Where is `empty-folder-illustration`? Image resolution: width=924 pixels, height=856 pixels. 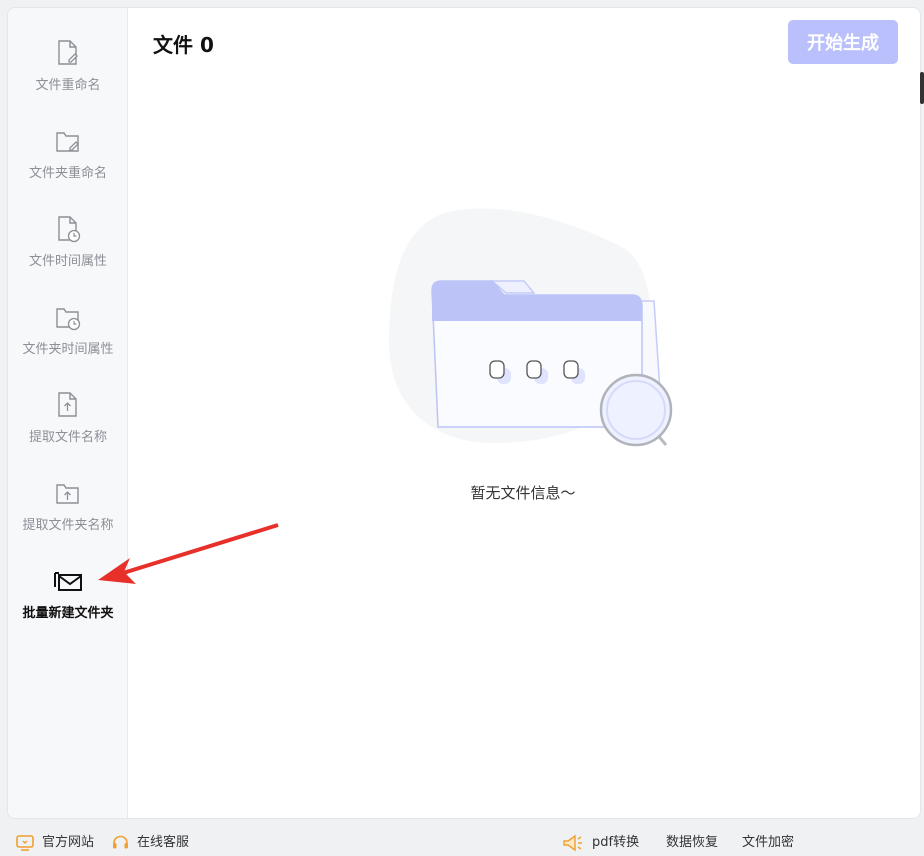
empty-folder-illustration is located at coordinates (531, 327).